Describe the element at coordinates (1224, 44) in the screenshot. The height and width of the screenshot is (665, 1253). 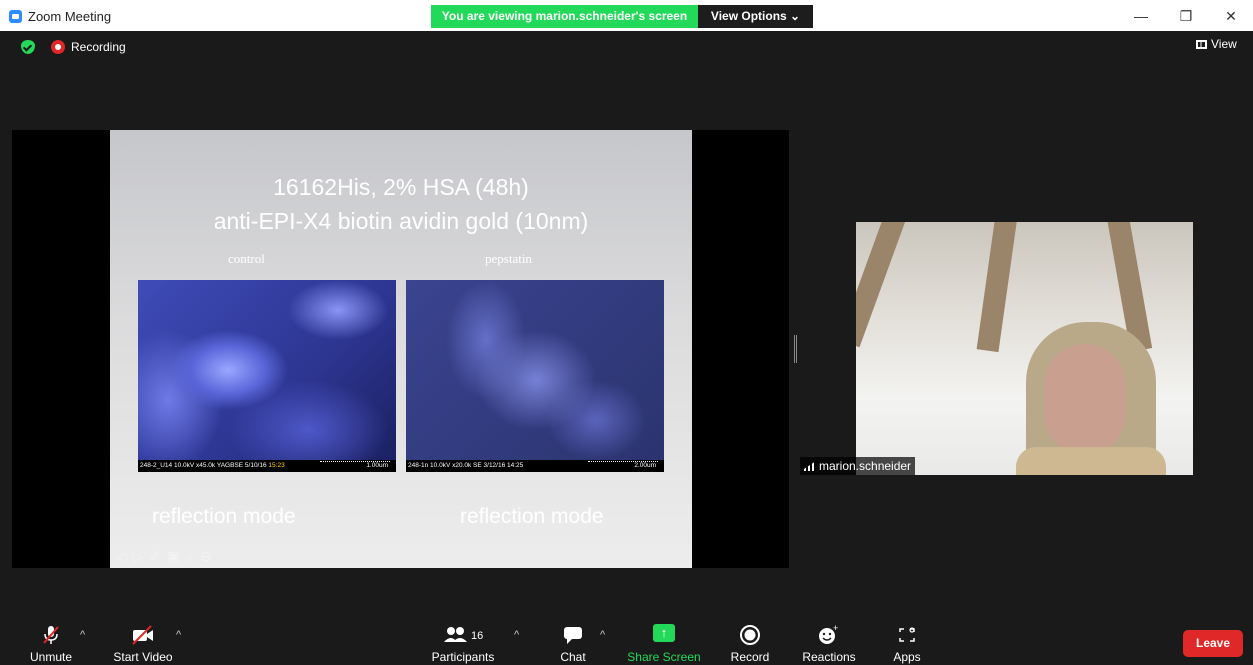
I see `view-label: View` at that location.